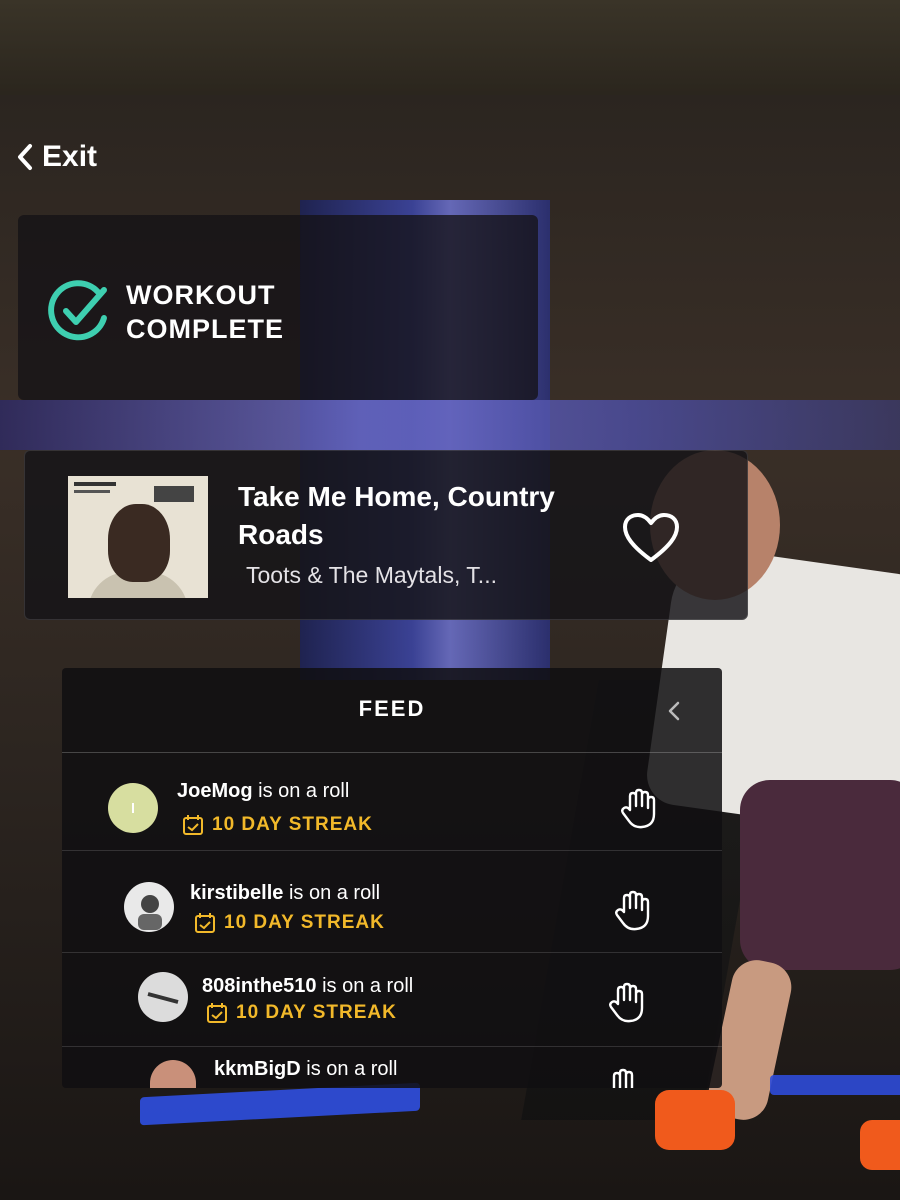 The width and height of the screenshot is (900, 1200). Describe the element at coordinates (201, 295) in the screenshot. I see `status-line-1: WORKOUT` at that location.